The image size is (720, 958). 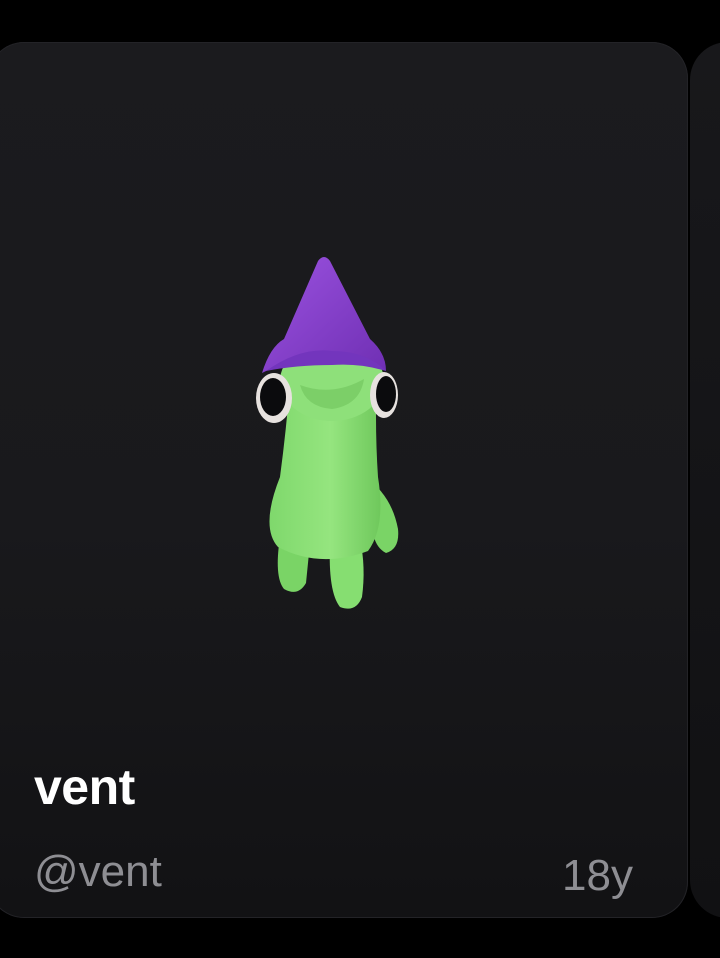 I want to click on account-age-label: 18y, so click(x=597, y=875).